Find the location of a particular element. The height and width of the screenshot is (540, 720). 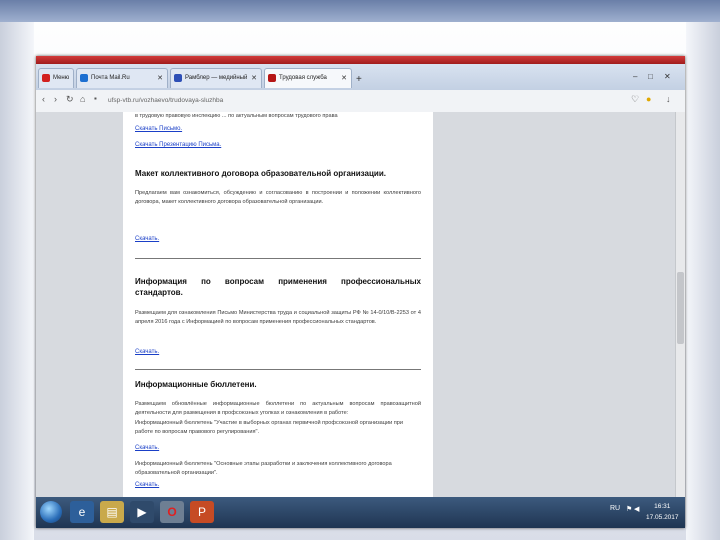

scroll-thumb is located at coordinates (680, 308).